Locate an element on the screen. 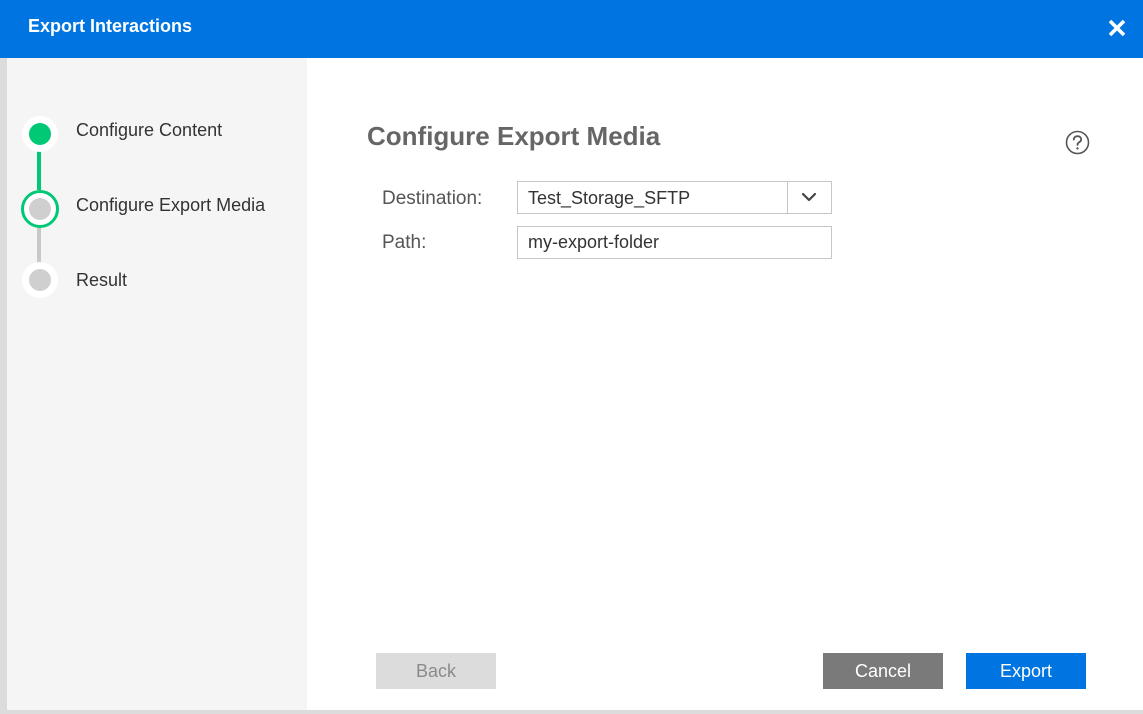 The image size is (1143, 714). destination-select: Test_Storage_SFTP is located at coordinates (674, 197).